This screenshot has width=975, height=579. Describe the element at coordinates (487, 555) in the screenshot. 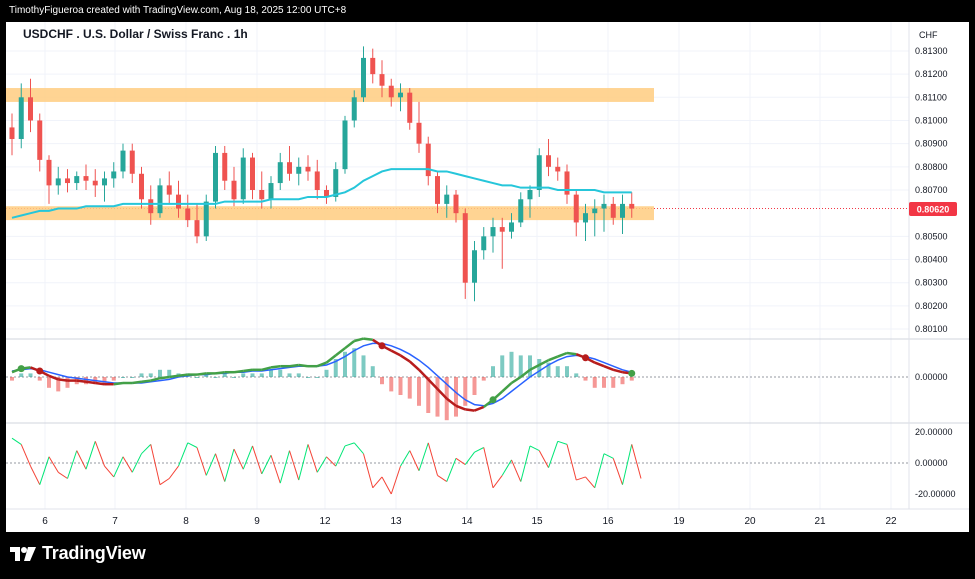

I see `bottom-bar` at that location.